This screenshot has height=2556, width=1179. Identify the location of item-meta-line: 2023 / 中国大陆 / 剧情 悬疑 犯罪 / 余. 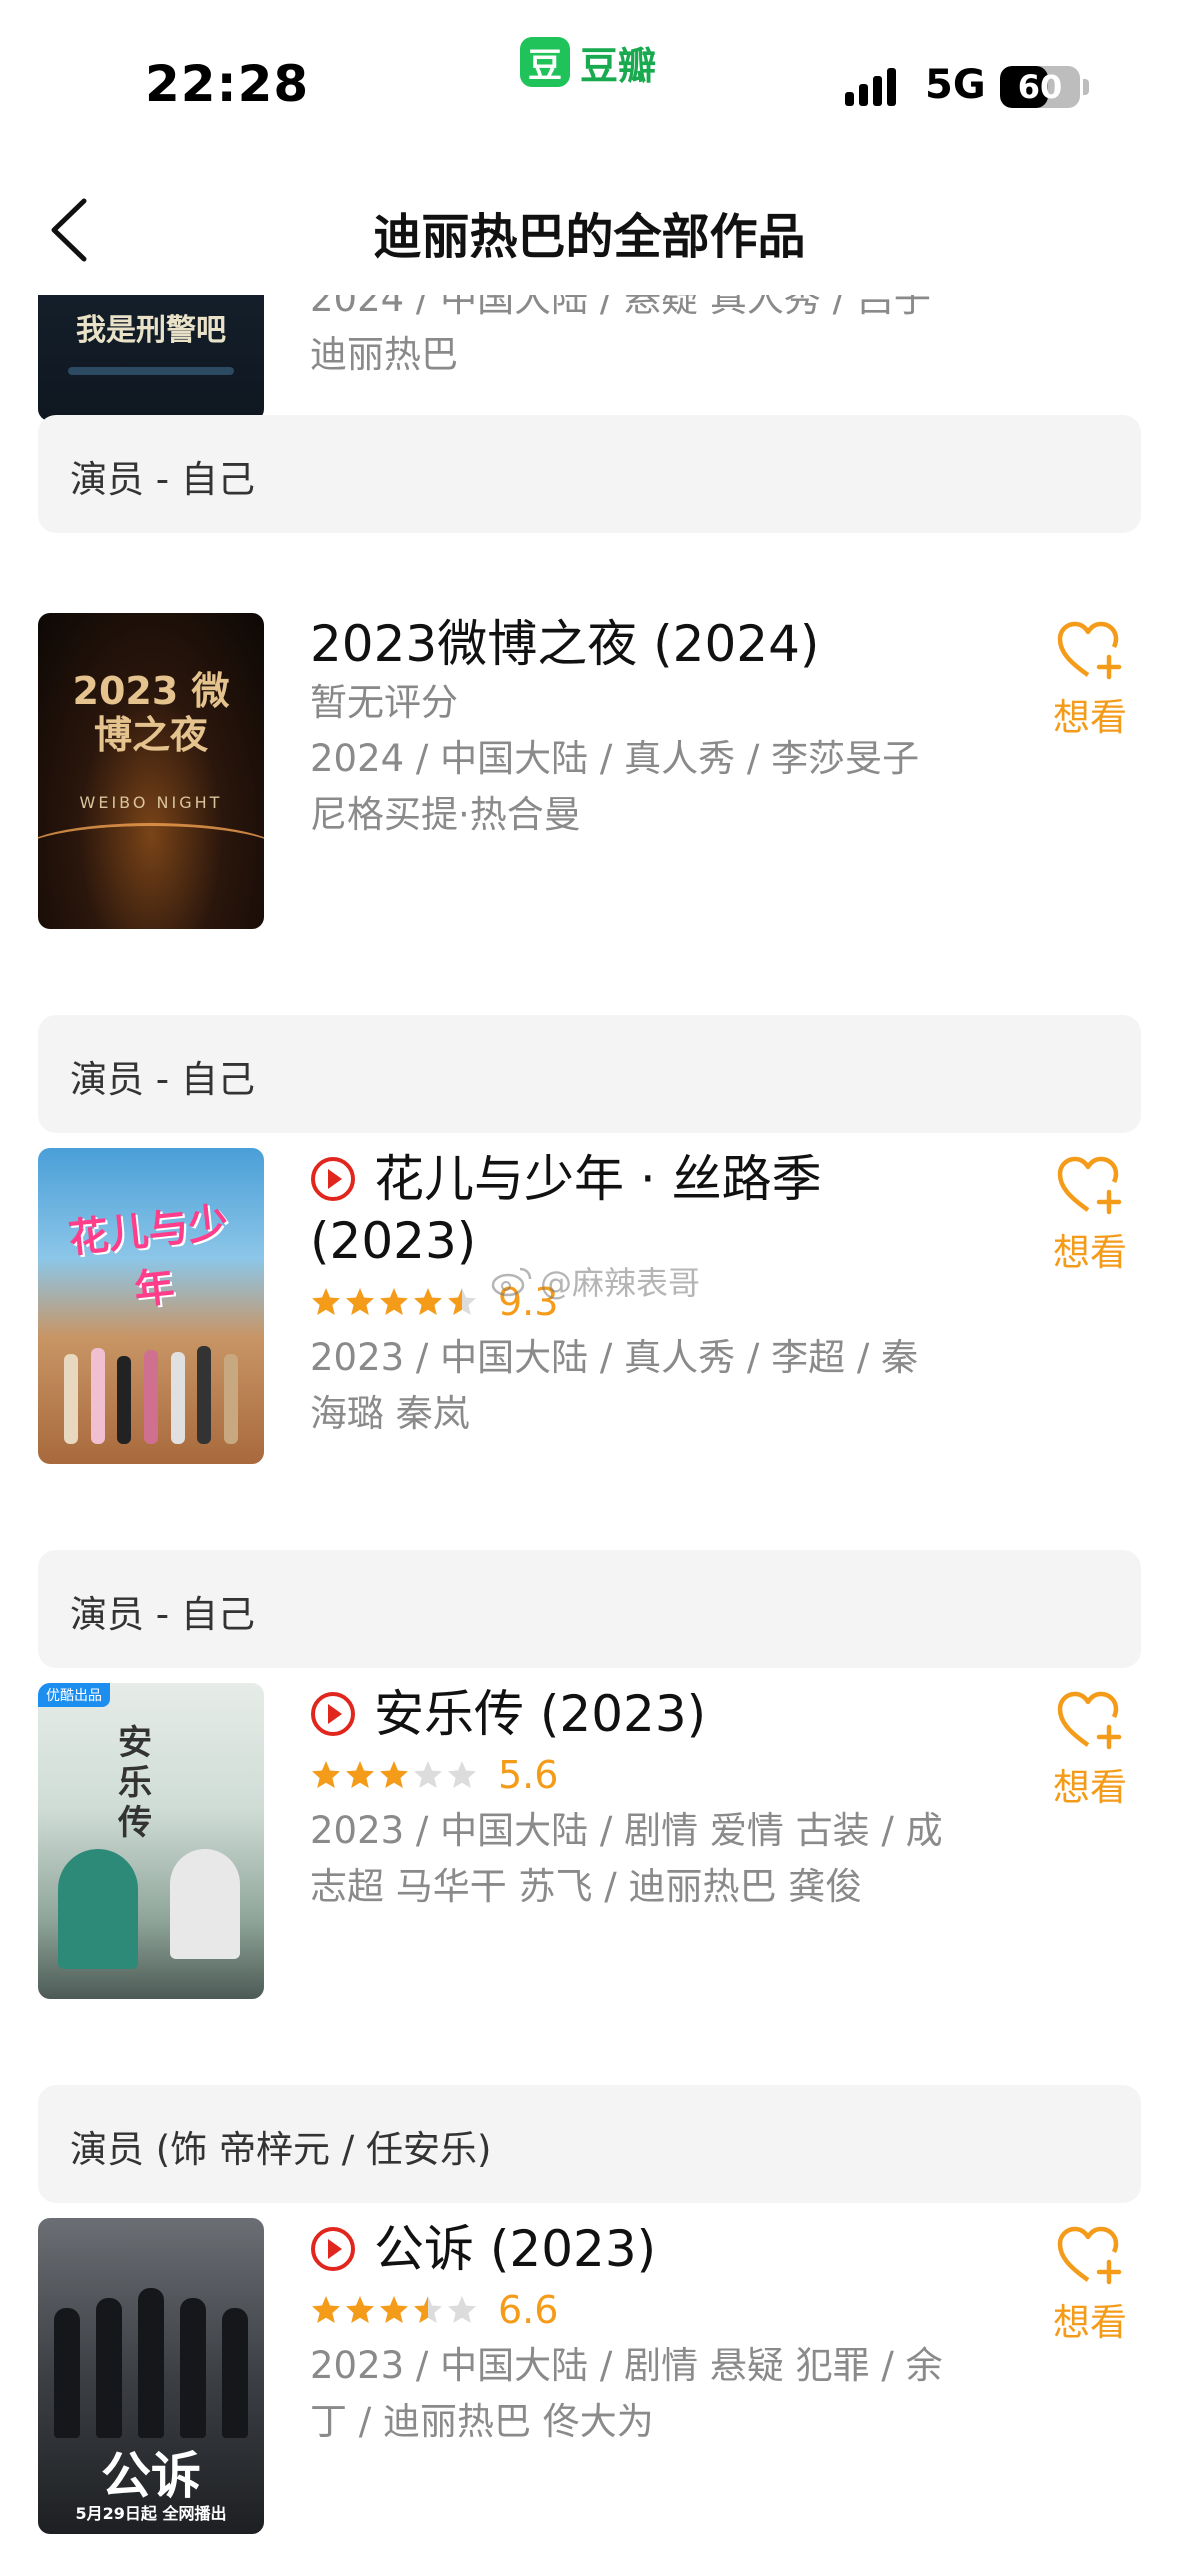
(626, 2365).